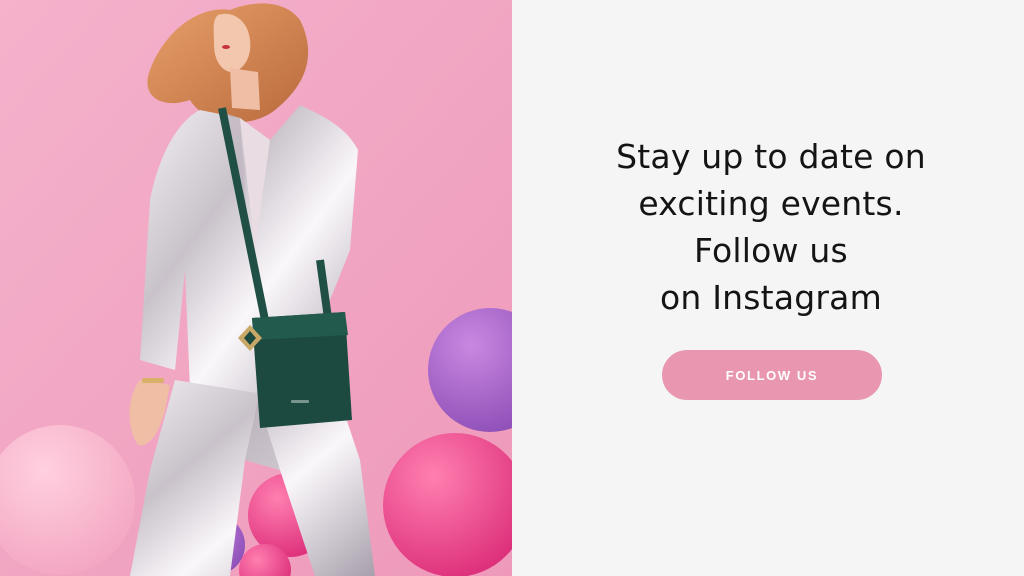 The image size is (1024, 576). What do you see at coordinates (772, 375) in the screenshot?
I see `follow-us-button: FOLLOW US` at bounding box center [772, 375].